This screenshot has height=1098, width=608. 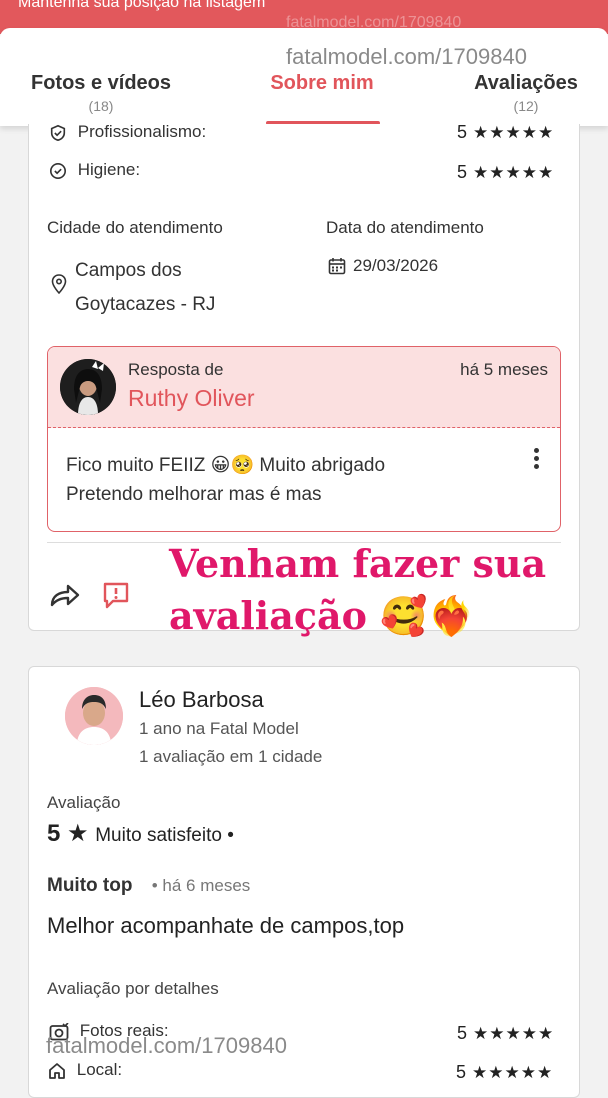 I want to click on calendar-icon, so click(x=337, y=266).